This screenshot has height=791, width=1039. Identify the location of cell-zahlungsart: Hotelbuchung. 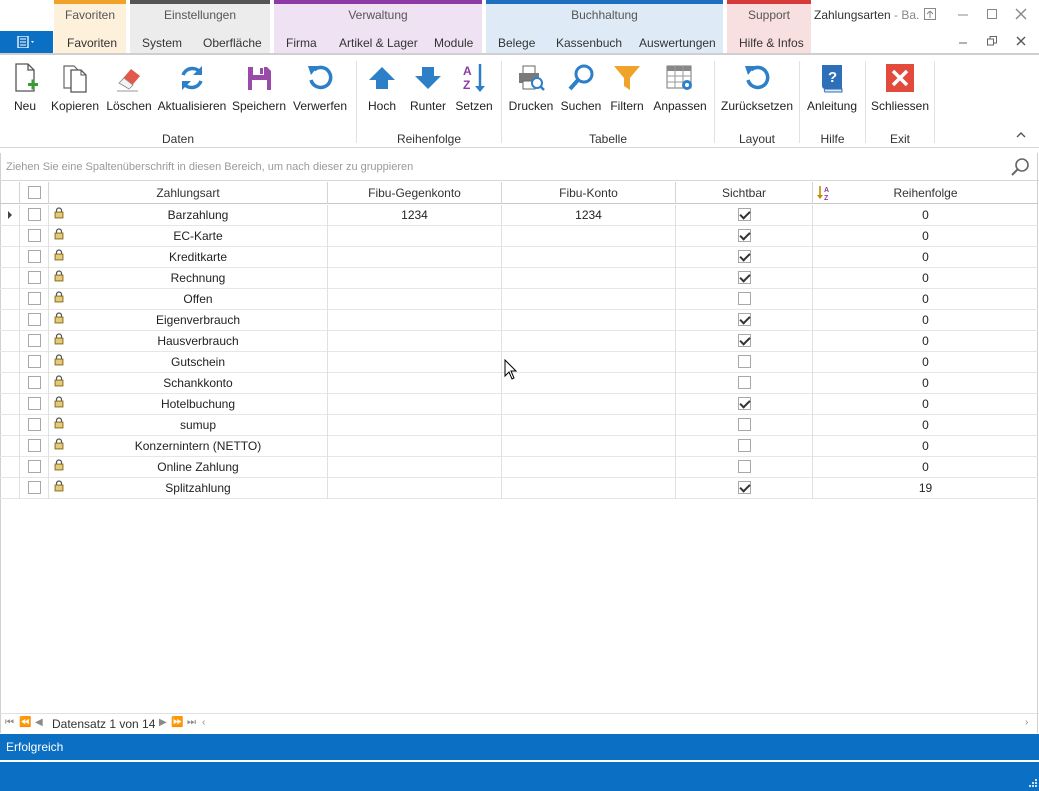
(188, 404).